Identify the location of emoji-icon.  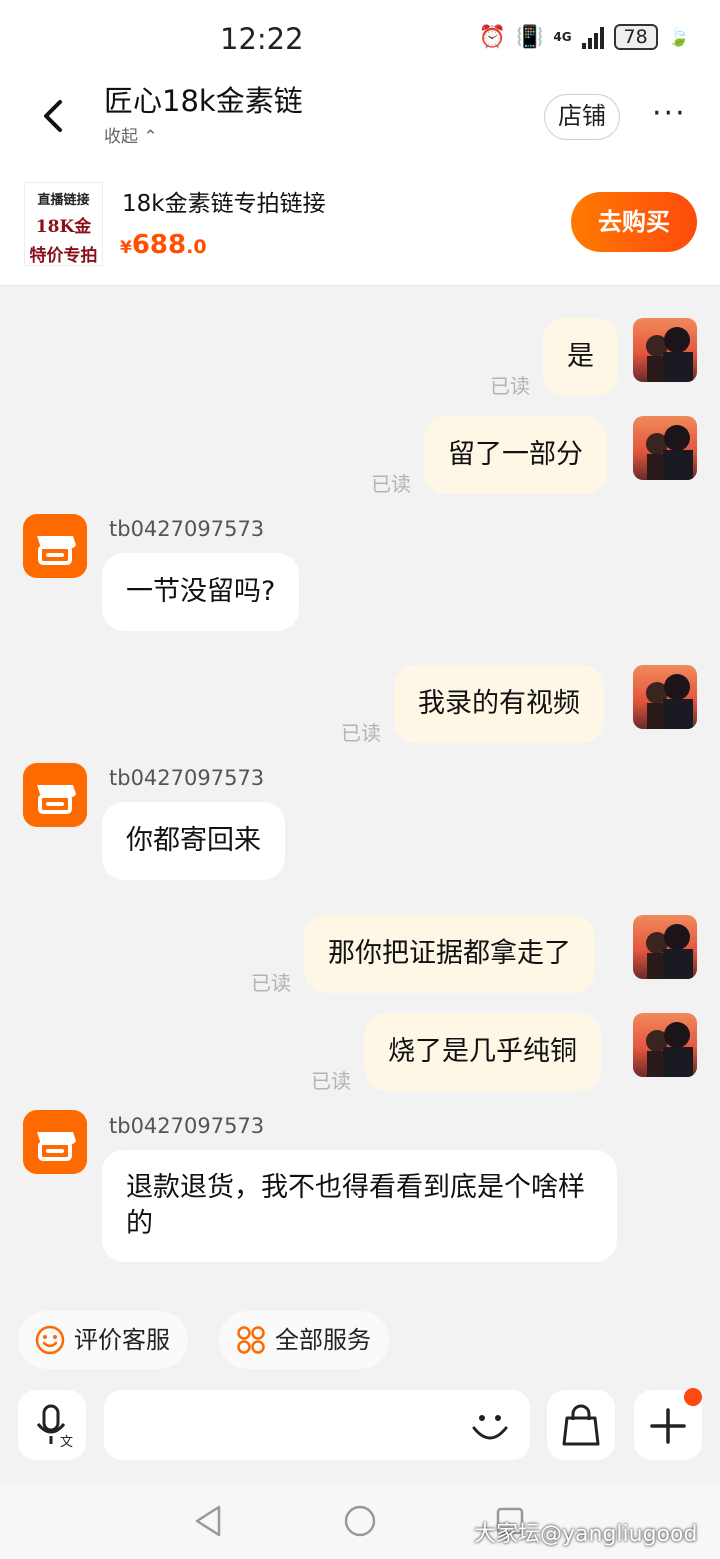
(490, 1426).